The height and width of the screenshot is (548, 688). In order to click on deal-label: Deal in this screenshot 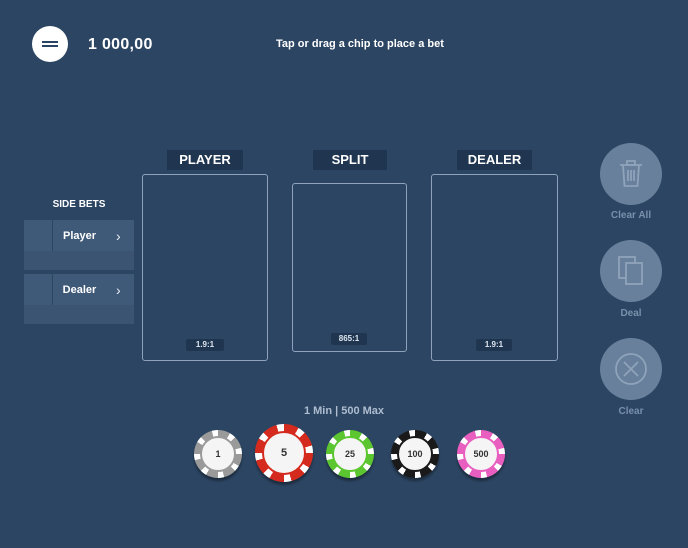, I will do `click(631, 313)`.